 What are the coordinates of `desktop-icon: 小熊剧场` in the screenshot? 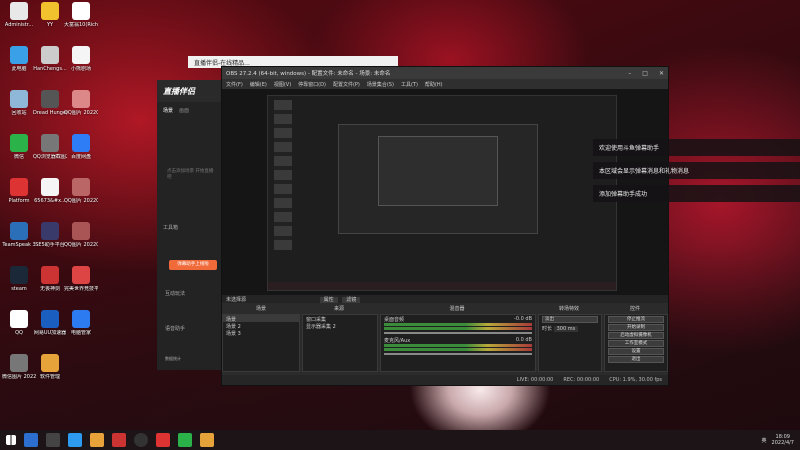 It's located at (81, 67).